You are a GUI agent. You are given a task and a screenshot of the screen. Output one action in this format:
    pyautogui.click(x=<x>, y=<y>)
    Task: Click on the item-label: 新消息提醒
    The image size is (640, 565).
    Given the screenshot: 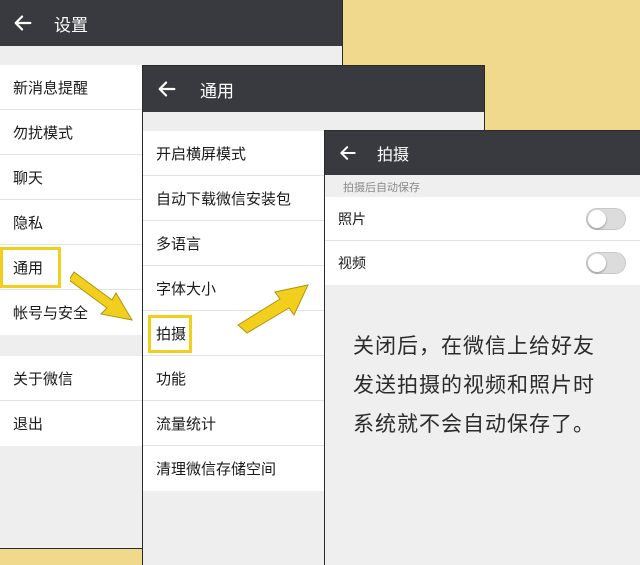 What is the action you would take?
    pyautogui.click(x=51, y=87)
    